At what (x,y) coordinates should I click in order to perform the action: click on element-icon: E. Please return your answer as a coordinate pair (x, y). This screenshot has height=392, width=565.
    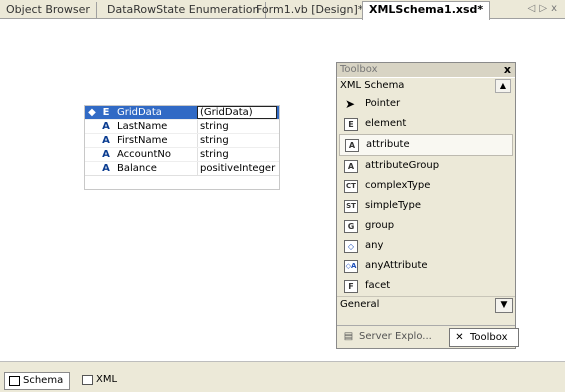
    Looking at the image, I should click on (351, 124).